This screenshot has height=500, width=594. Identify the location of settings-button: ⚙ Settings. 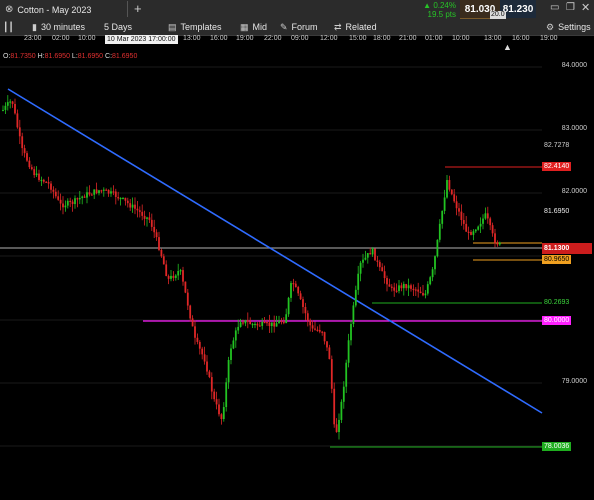
(568, 27).